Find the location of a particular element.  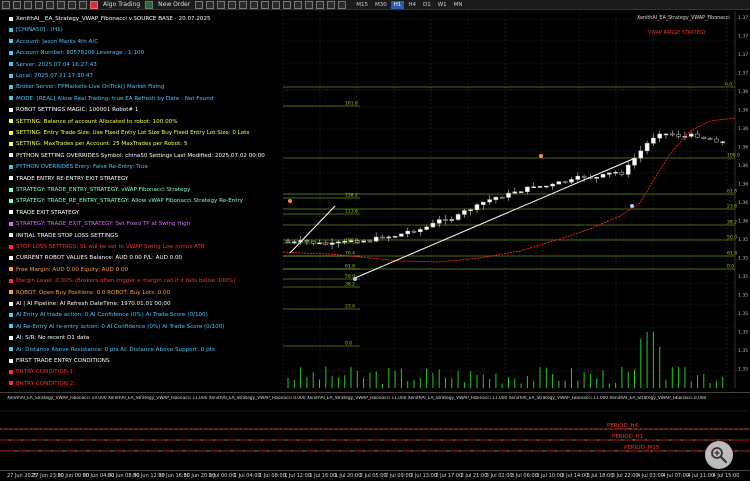

one-click-icon is located at coordinates (199, 4).